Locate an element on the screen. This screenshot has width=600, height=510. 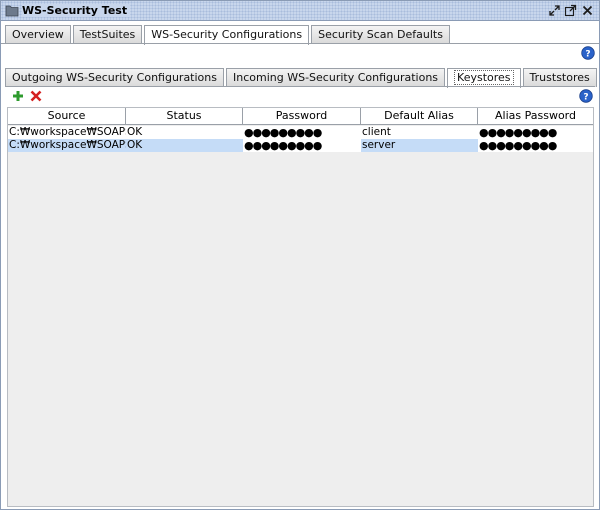
detach-icon is located at coordinates (570, 10).